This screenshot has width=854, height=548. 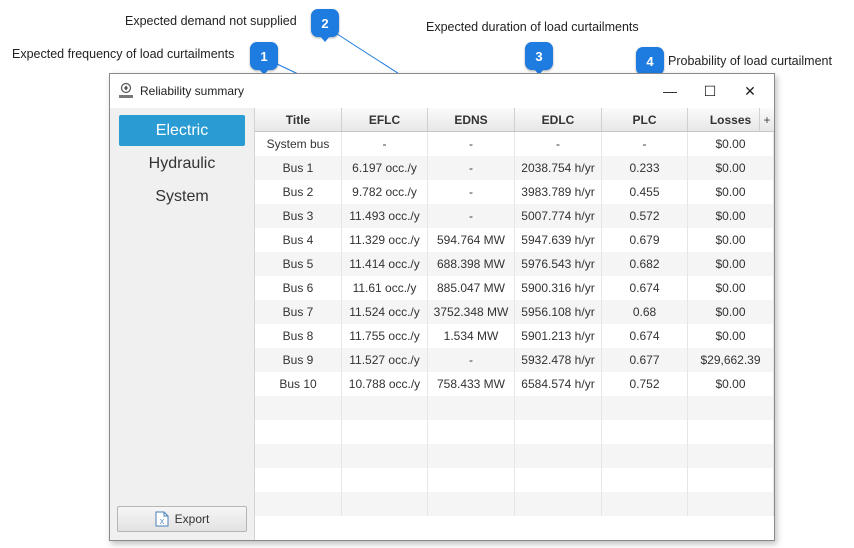 What do you see at coordinates (558, 312) in the screenshot?
I see `table-cell: 5956.108 h/yr` at bounding box center [558, 312].